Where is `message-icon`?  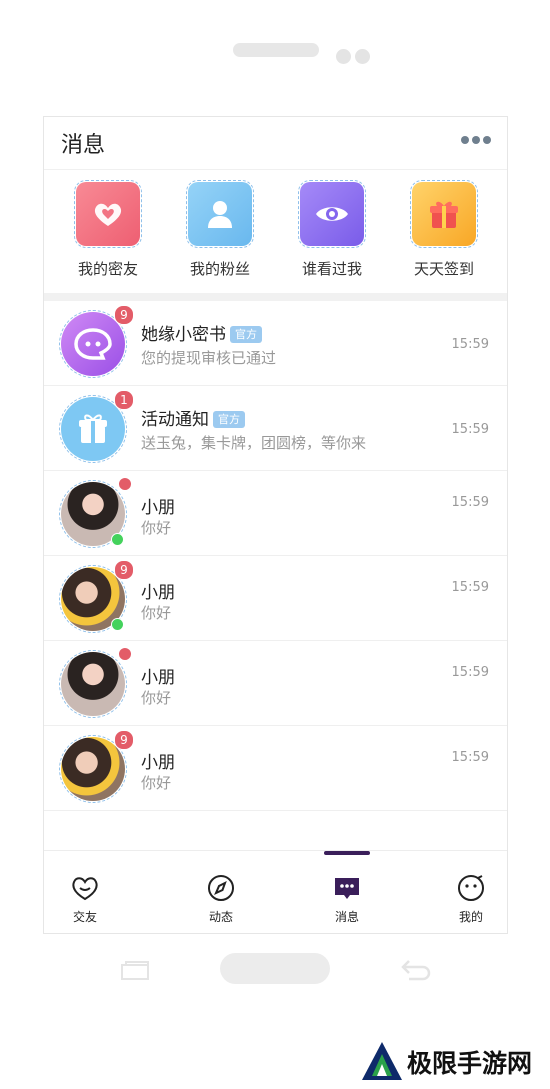 message-icon is located at coordinates (347, 888).